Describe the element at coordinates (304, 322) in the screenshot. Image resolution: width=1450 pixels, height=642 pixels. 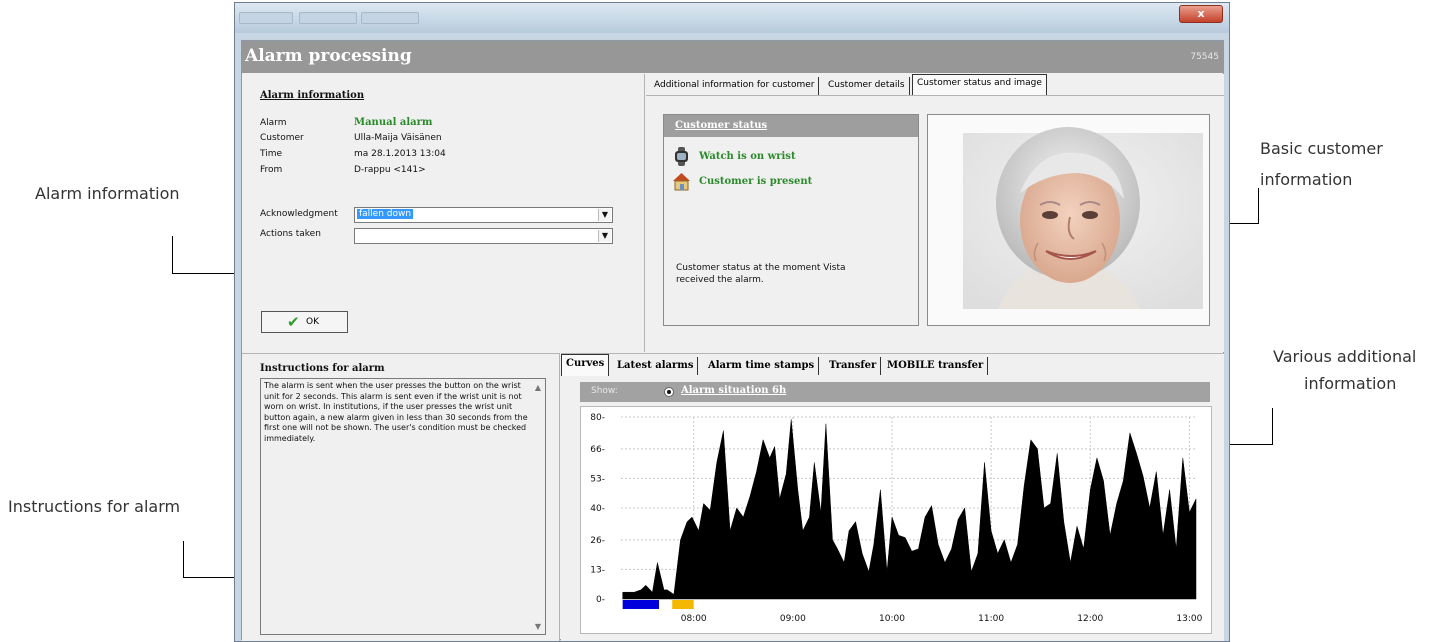
I see `ok-button: ✔ OK` at that location.